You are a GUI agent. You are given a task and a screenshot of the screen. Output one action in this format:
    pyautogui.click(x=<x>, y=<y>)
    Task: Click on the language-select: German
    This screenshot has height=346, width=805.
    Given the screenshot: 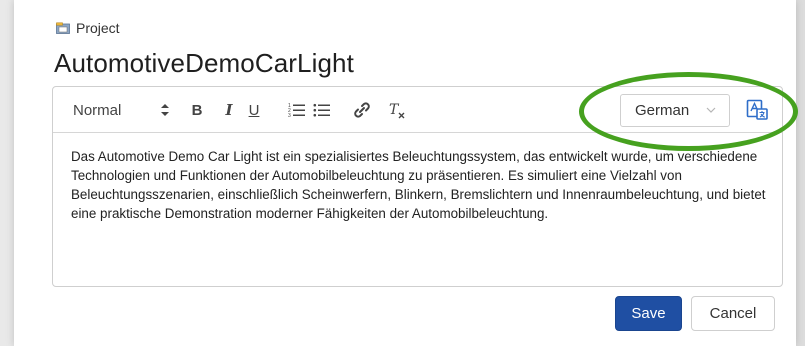 What is the action you would take?
    pyautogui.click(x=675, y=110)
    